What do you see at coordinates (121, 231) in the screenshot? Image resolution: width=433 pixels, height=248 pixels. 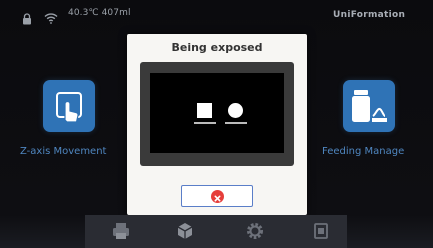 I see `printer-icon` at bounding box center [121, 231].